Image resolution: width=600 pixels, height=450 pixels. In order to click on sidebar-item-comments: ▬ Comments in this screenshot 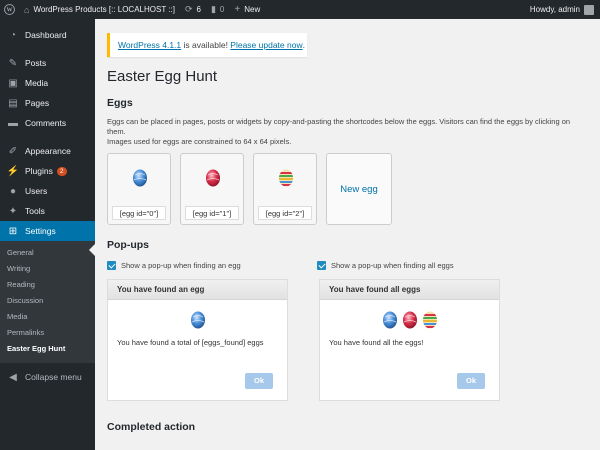, I will do `click(47, 123)`.